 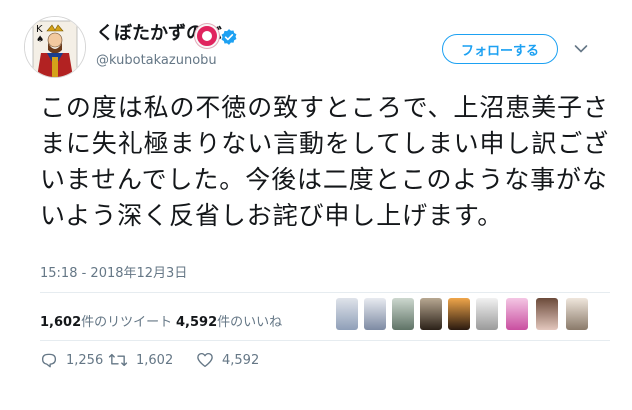 What do you see at coordinates (156, 61) in the screenshot?
I see `user-handle: @kubotakazunobu` at bounding box center [156, 61].